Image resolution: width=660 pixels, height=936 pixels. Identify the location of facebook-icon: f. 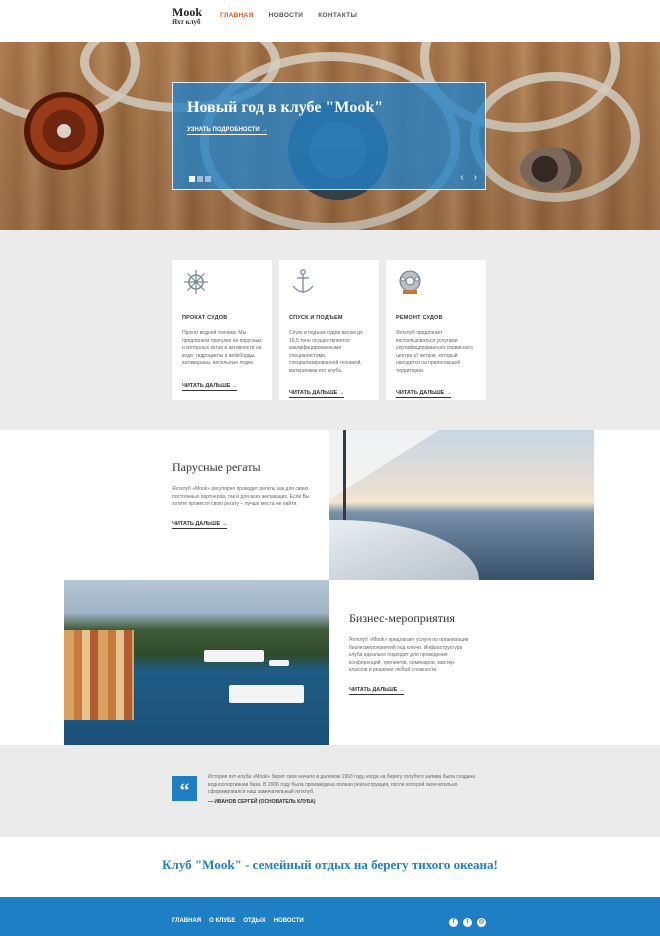
(453, 922).